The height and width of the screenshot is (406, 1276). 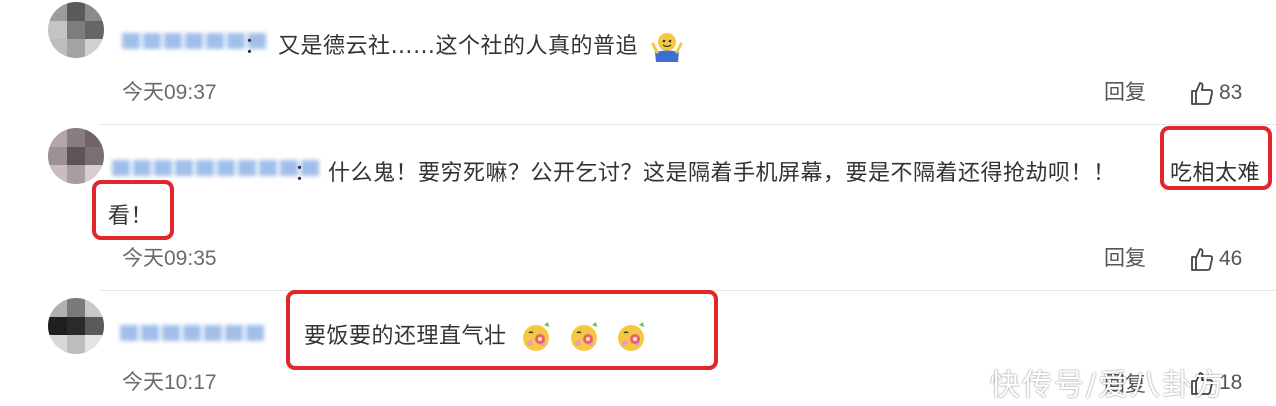 I want to click on comment-text: 什么鬼！要穷死嘛？公开乞讨？这是隔着手机屏幕，要是不隔着还得抢劫呗！！, so click(x=722, y=173).